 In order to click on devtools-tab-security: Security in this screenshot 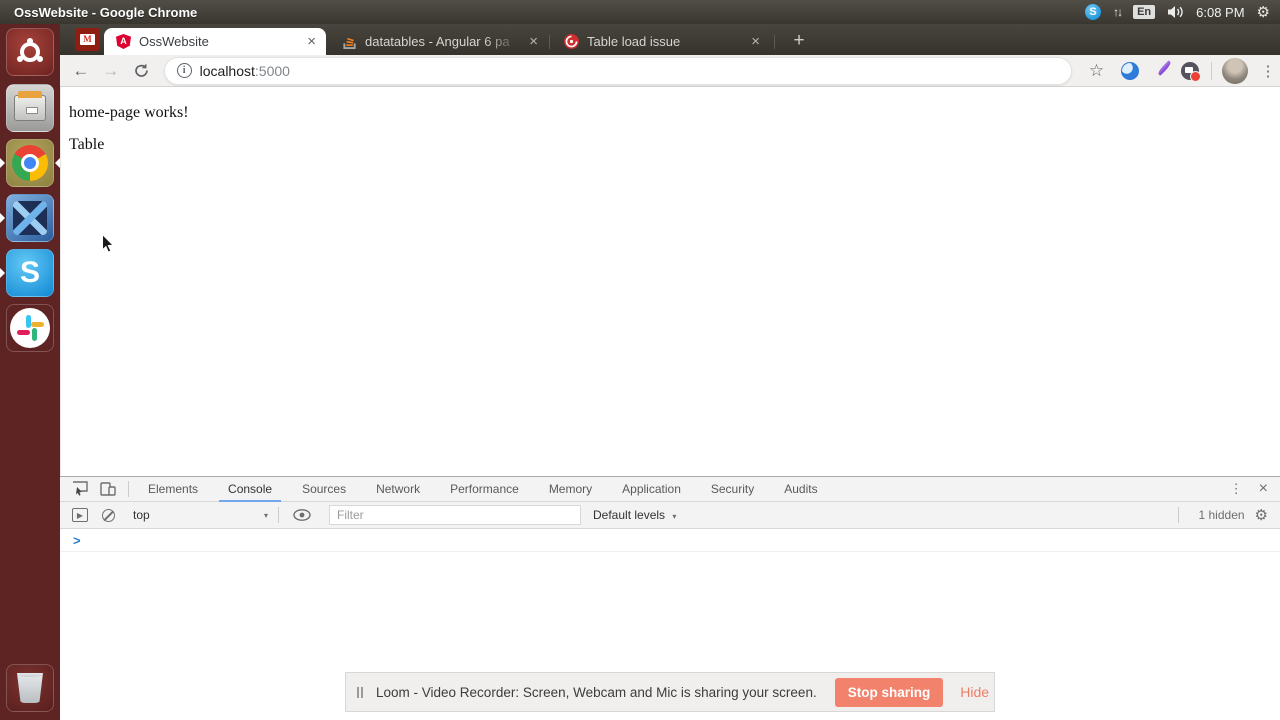, I will do `click(732, 489)`.